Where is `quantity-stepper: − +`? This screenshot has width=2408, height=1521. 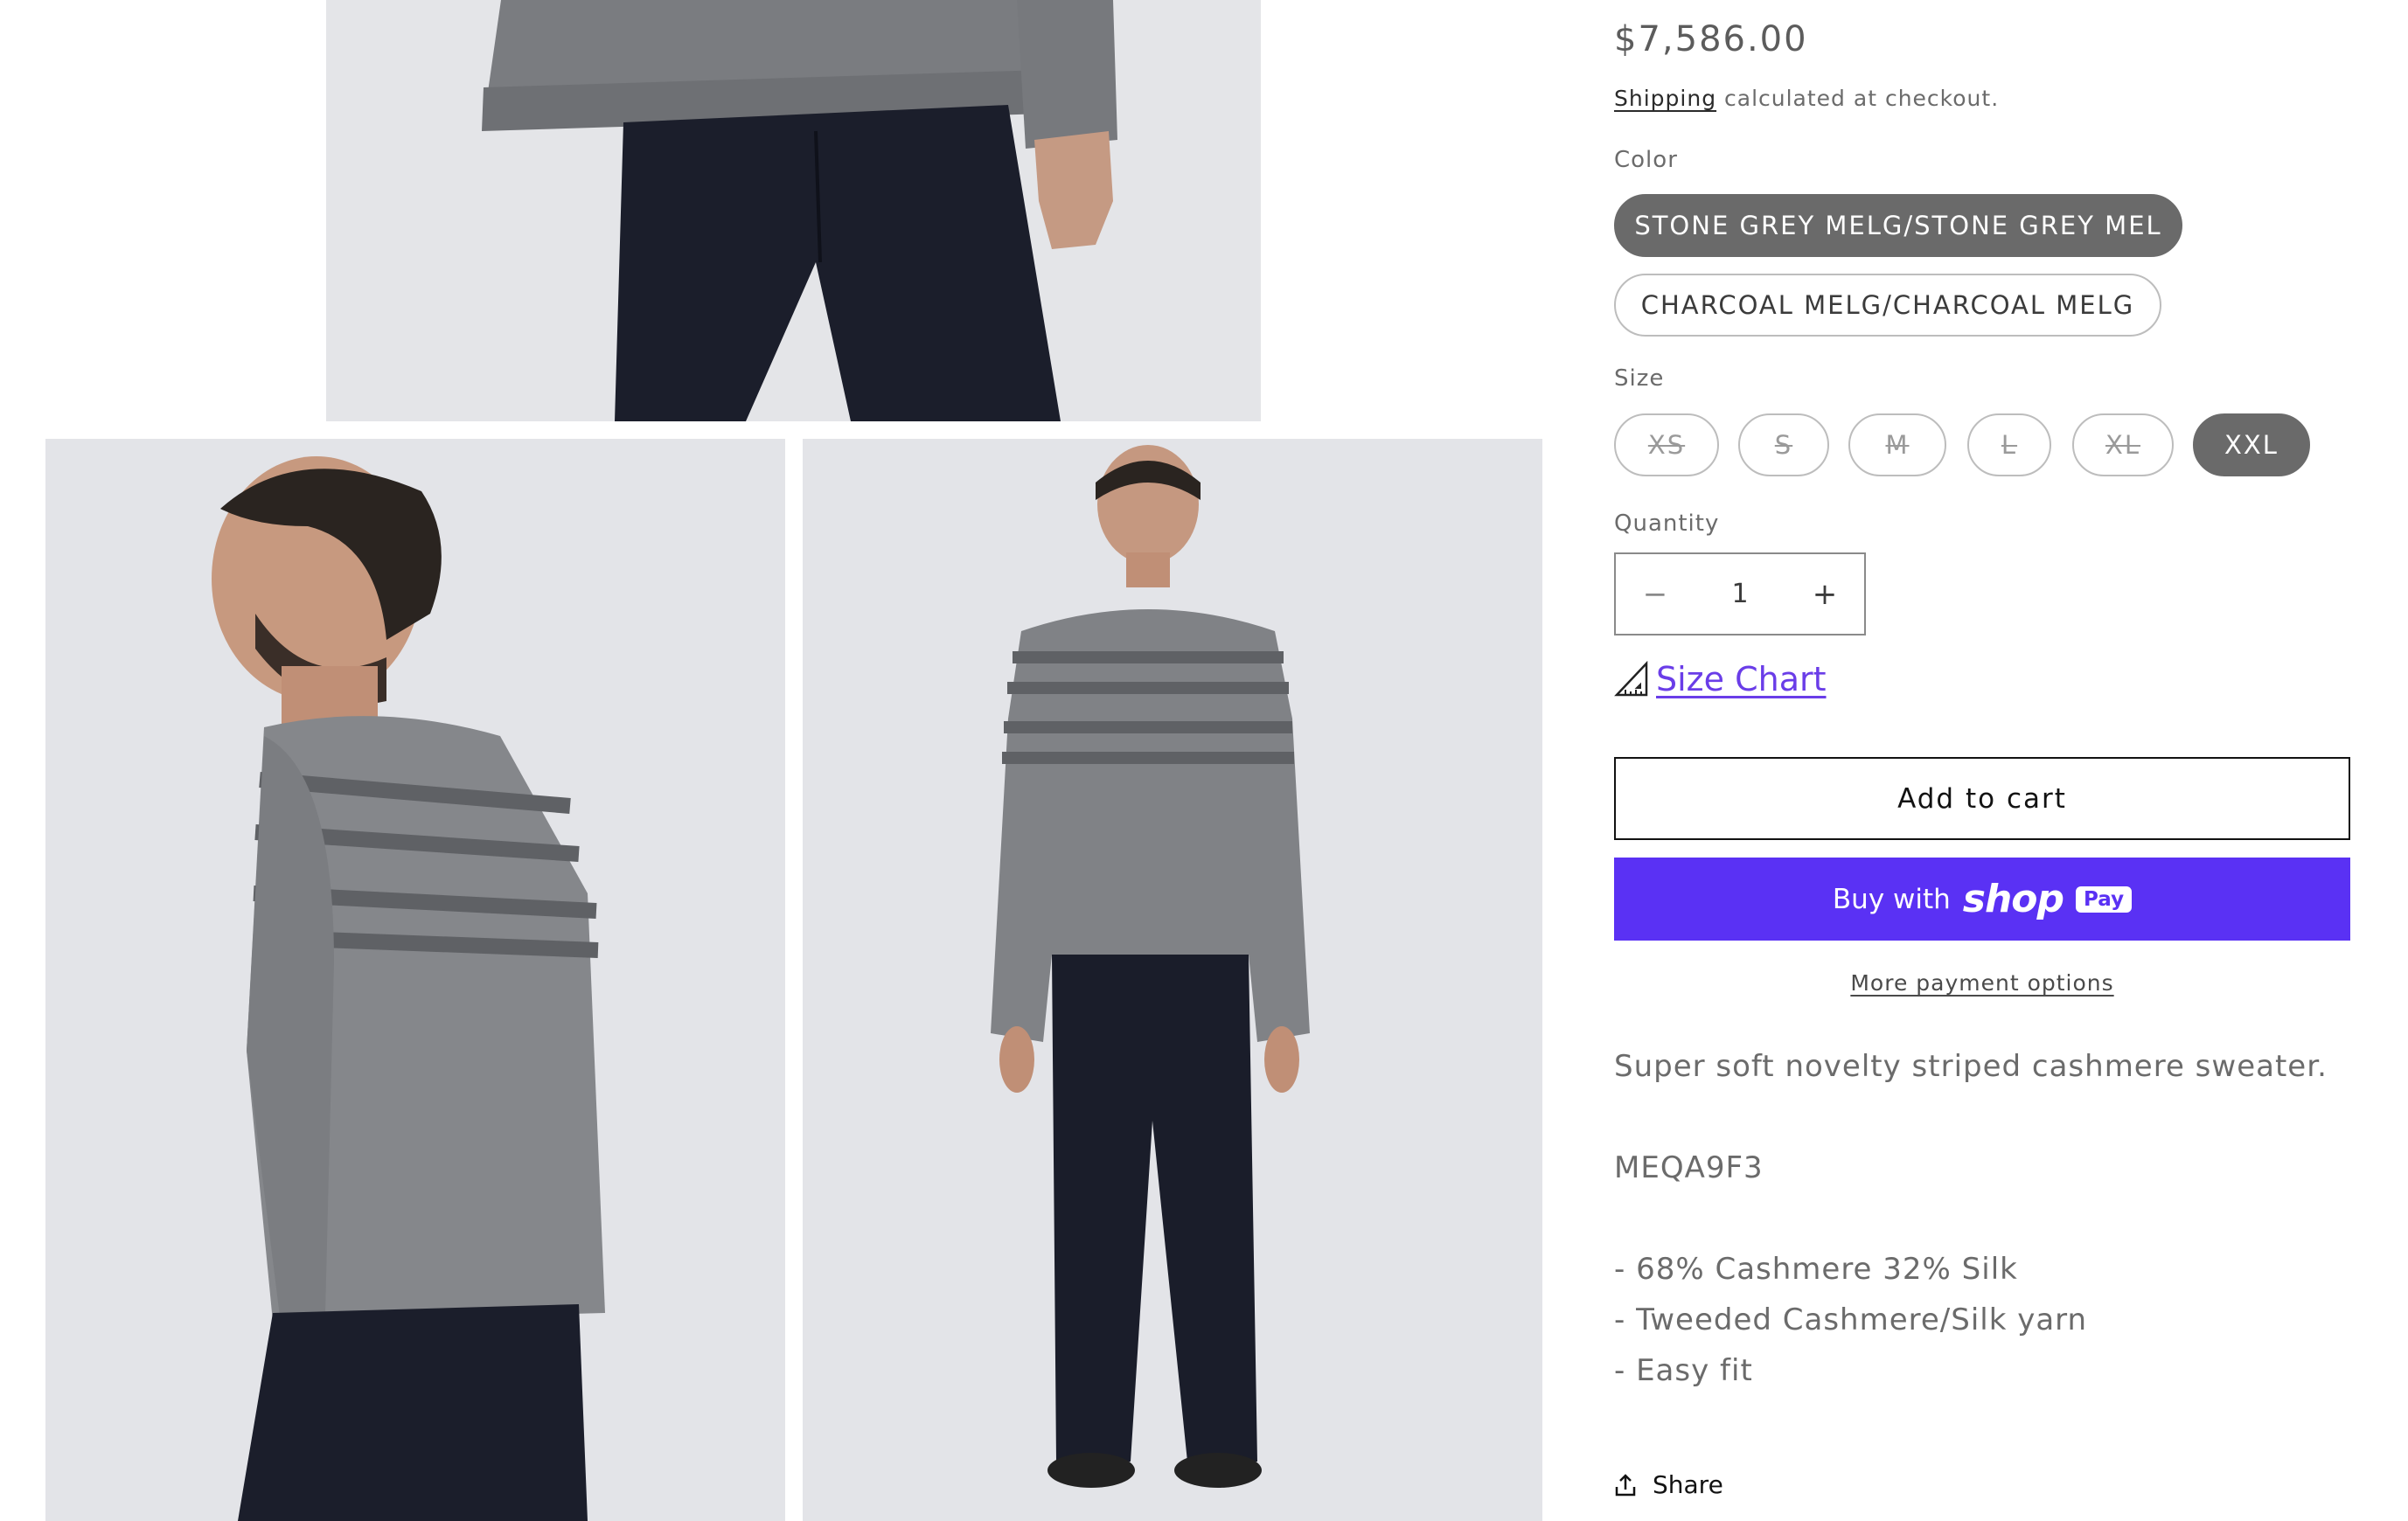
quantity-stepper: − + is located at coordinates (1740, 593).